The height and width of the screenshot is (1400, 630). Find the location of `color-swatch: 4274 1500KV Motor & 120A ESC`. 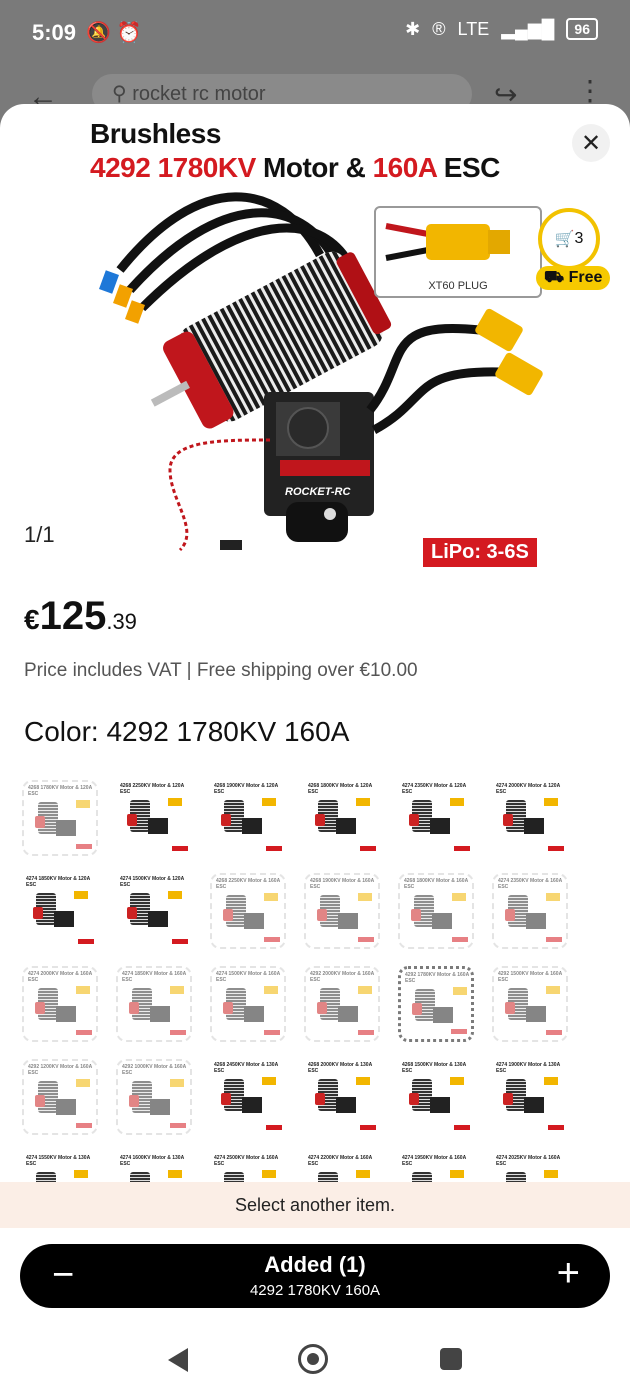

color-swatch: 4274 1500KV Motor & 120A ESC is located at coordinates (154, 911).